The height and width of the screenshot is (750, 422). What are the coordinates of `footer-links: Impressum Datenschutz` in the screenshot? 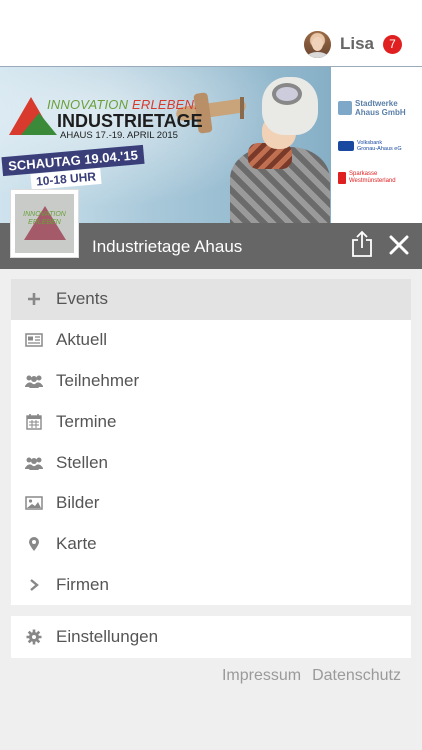 It's located at (306, 676).